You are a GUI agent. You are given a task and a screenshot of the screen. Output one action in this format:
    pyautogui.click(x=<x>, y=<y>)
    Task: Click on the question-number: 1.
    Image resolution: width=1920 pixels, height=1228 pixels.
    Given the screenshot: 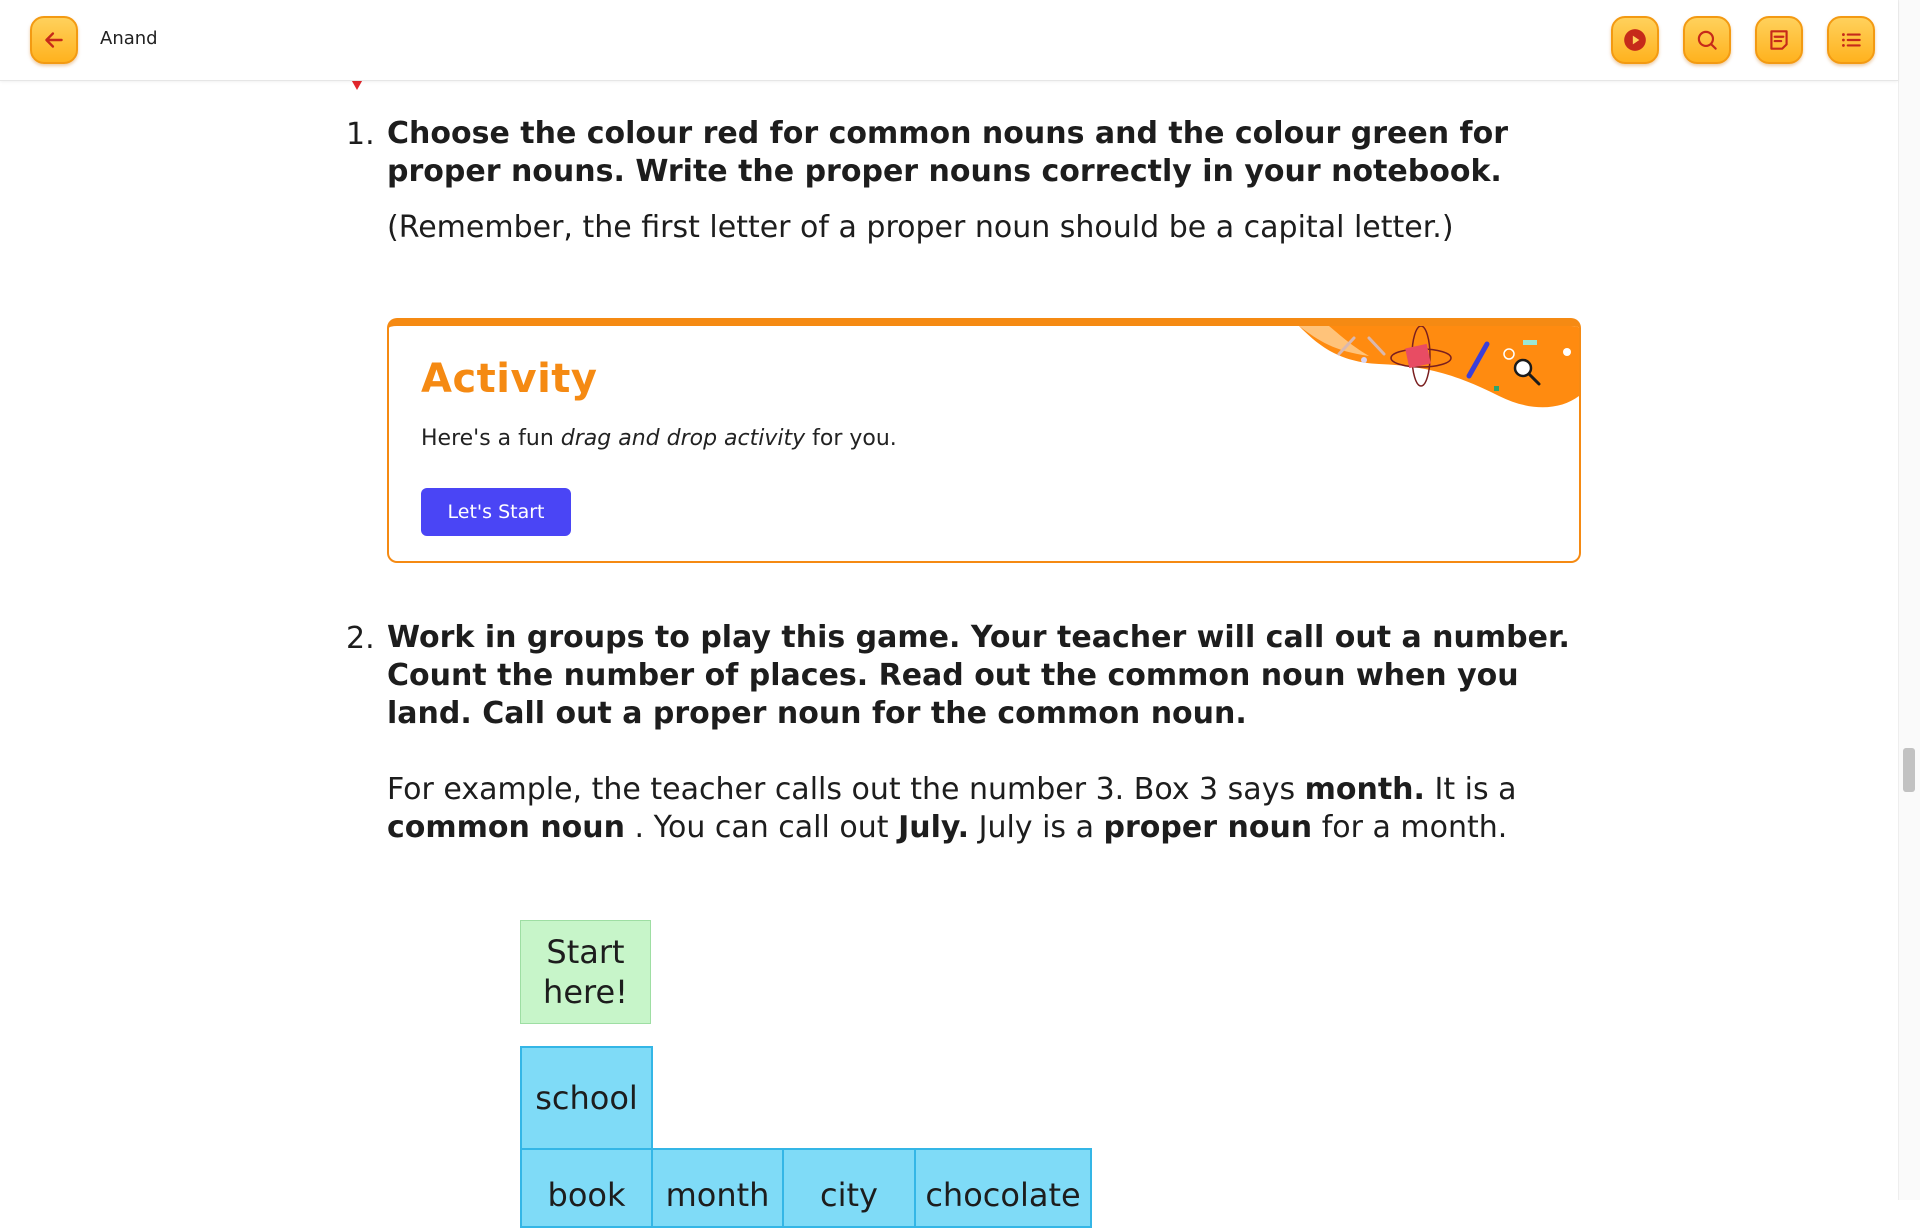 What is the action you would take?
    pyautogui.click(x=360, y=134)
    